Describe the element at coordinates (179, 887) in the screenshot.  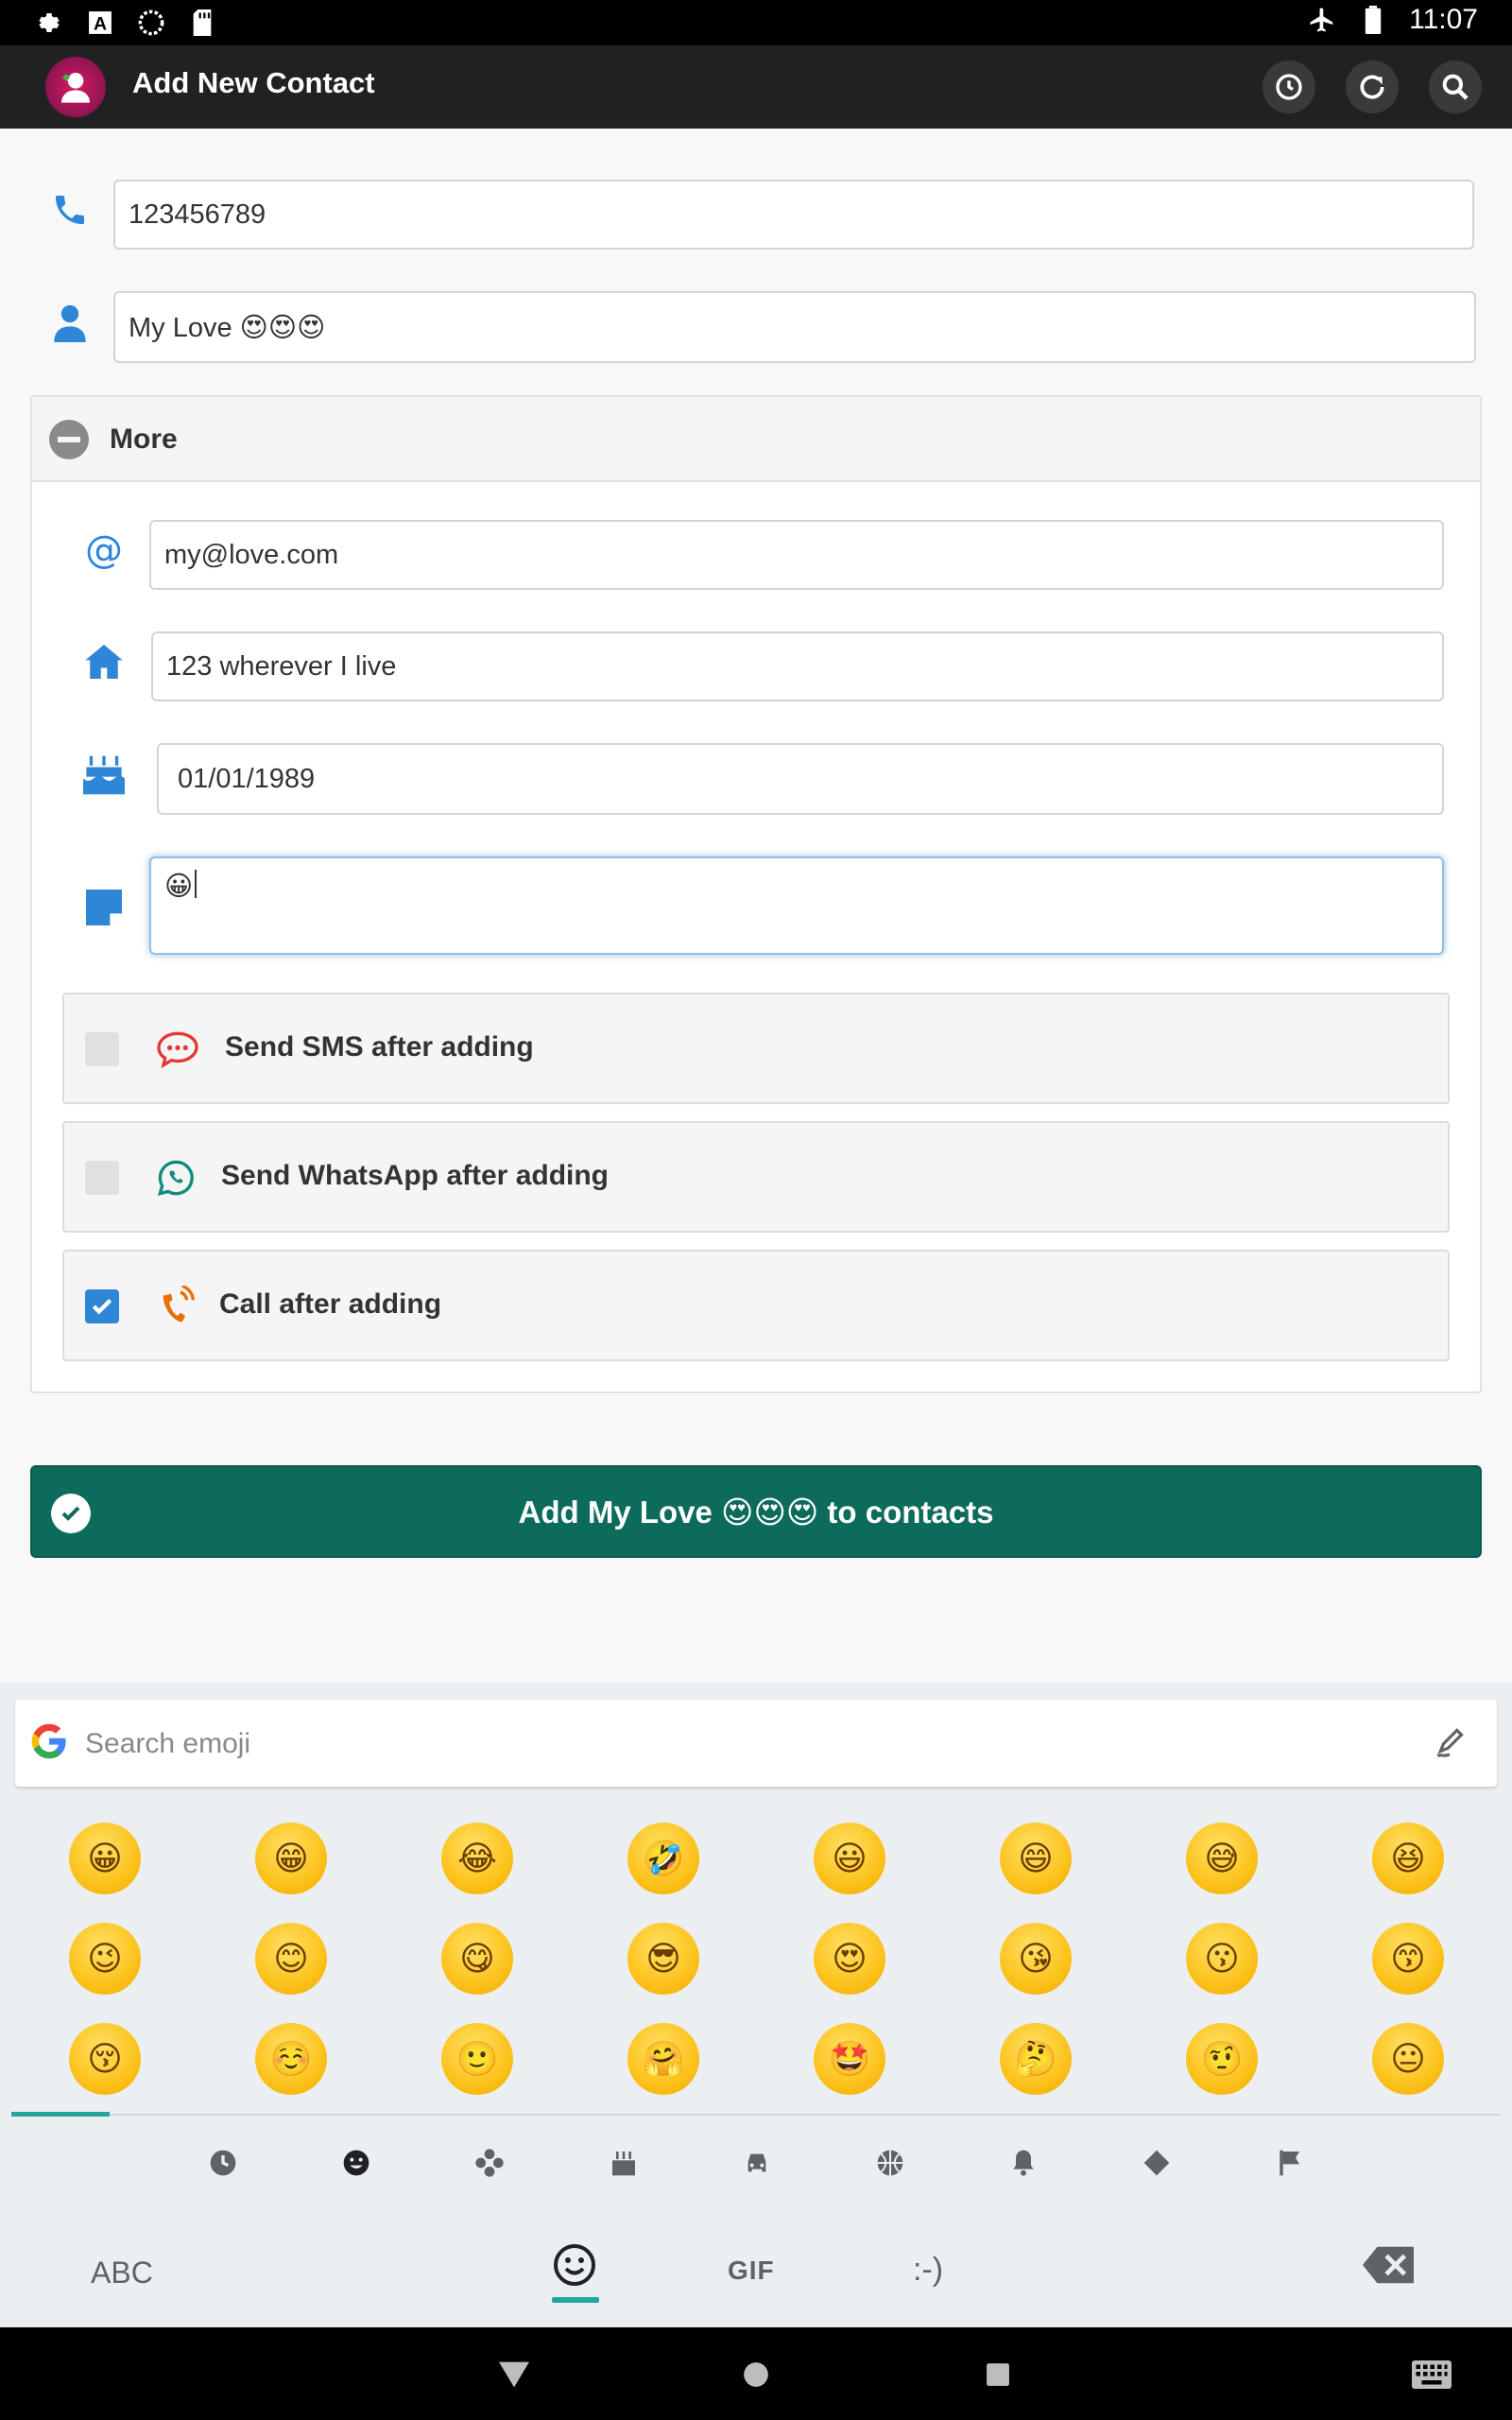
I see `note-value: 😀` at that location.